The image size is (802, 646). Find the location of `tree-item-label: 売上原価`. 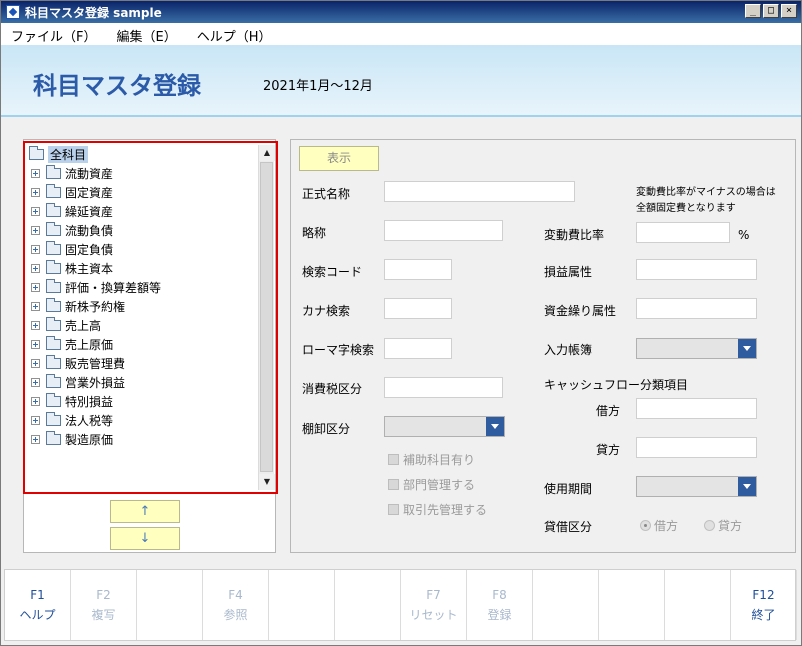

tree-item-label: 売上原価 is located at coordinates (89, 345).